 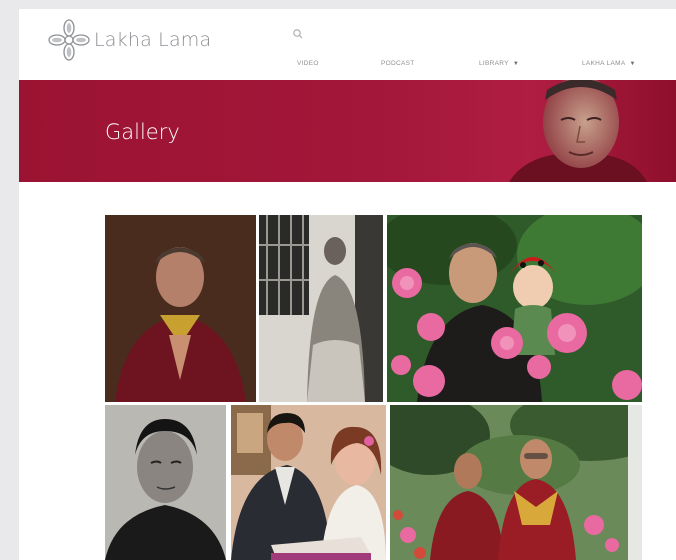 What do you see at coordinates (308, 63) in the screenshot?
I see `nav-item-video: VIDEO` at bounding box center [308, 63].